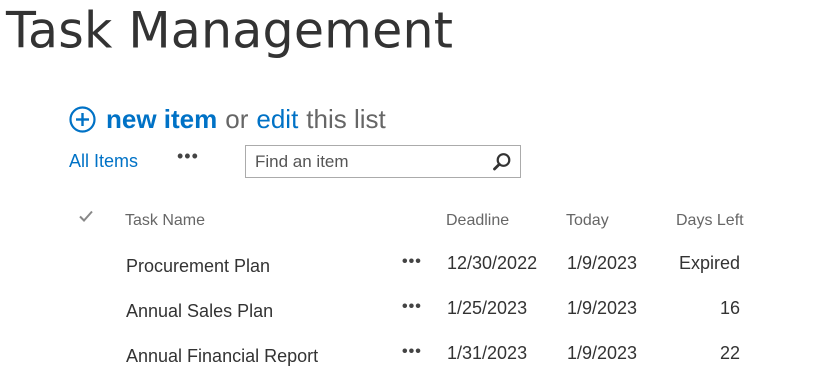  I want to click on search-box, so click(383, 161).